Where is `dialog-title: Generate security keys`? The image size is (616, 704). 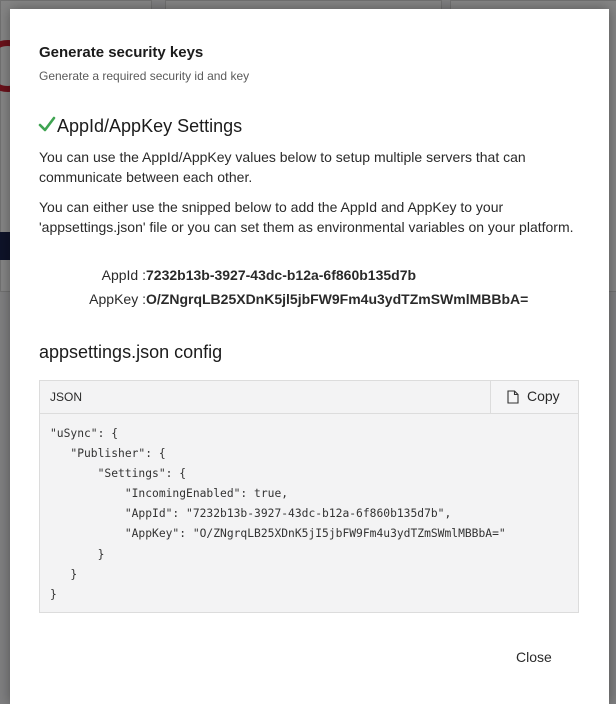 dialog-title: Generate security keys is located at coordinates (121, 52).